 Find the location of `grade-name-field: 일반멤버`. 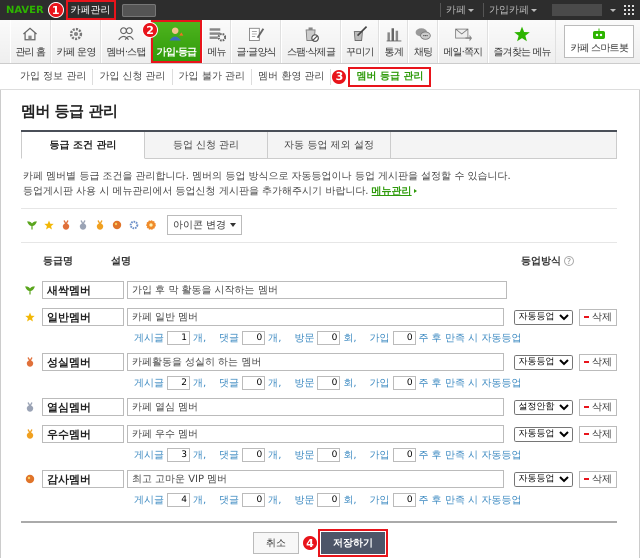

grade-name-field: 일반멤버 is located at coordinates (83, 317).